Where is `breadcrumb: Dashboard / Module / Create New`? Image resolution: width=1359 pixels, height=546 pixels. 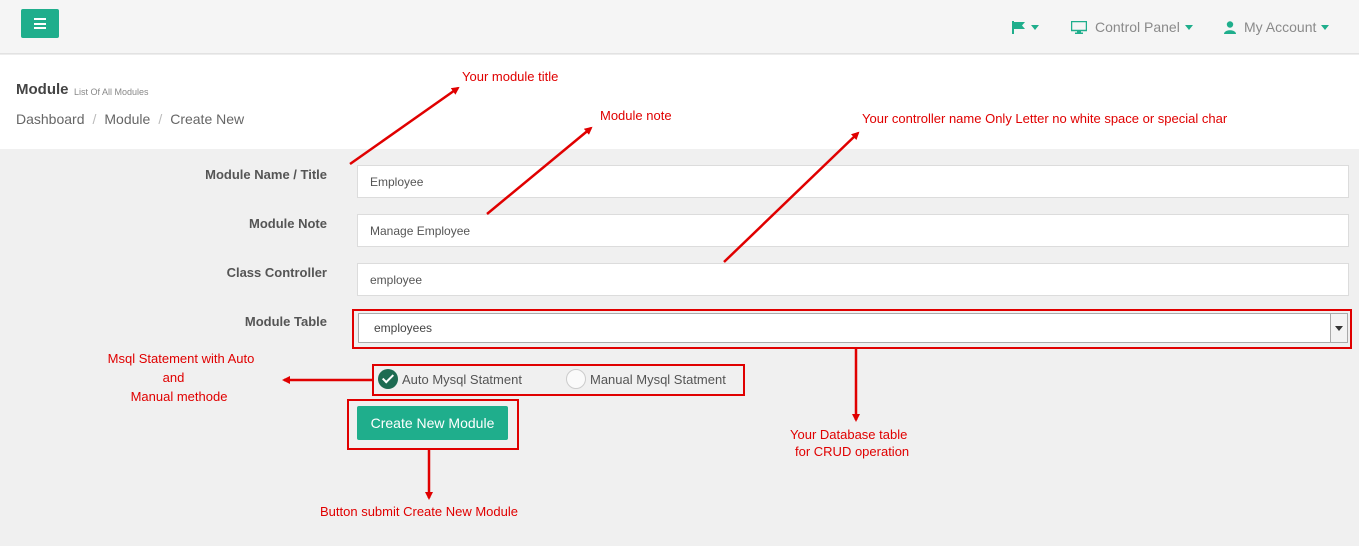
breadcrumb: Dashboard / Module / Create New is located at coordinates (130, 119).